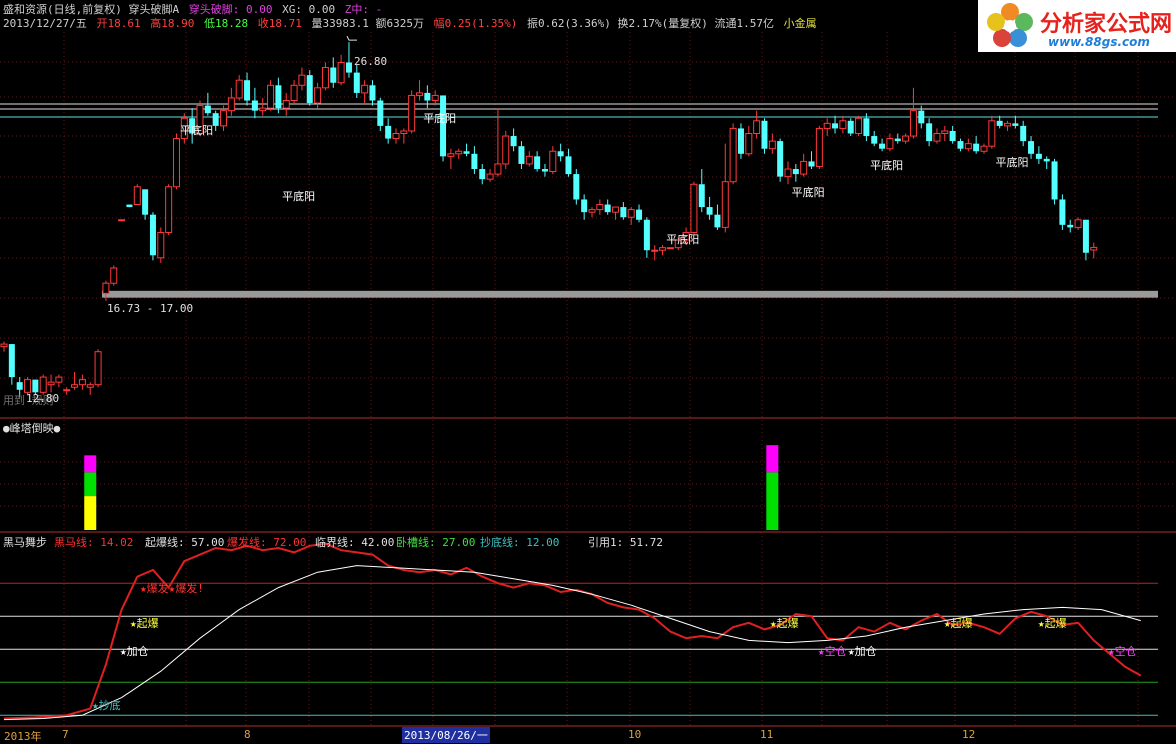 The width and height of the screenshot is (1176, 744). What do you see at coordinates (635, 734) in the screenshot?
I see `x-axis-label: 10` at bounding box center [635, 734].